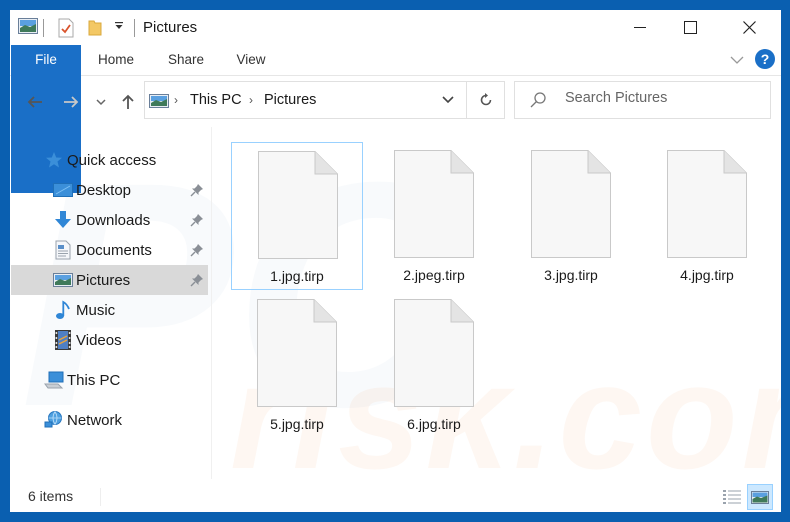 This screenshot has width=790, height=522. I want to click on close-button, so click(749, 27).